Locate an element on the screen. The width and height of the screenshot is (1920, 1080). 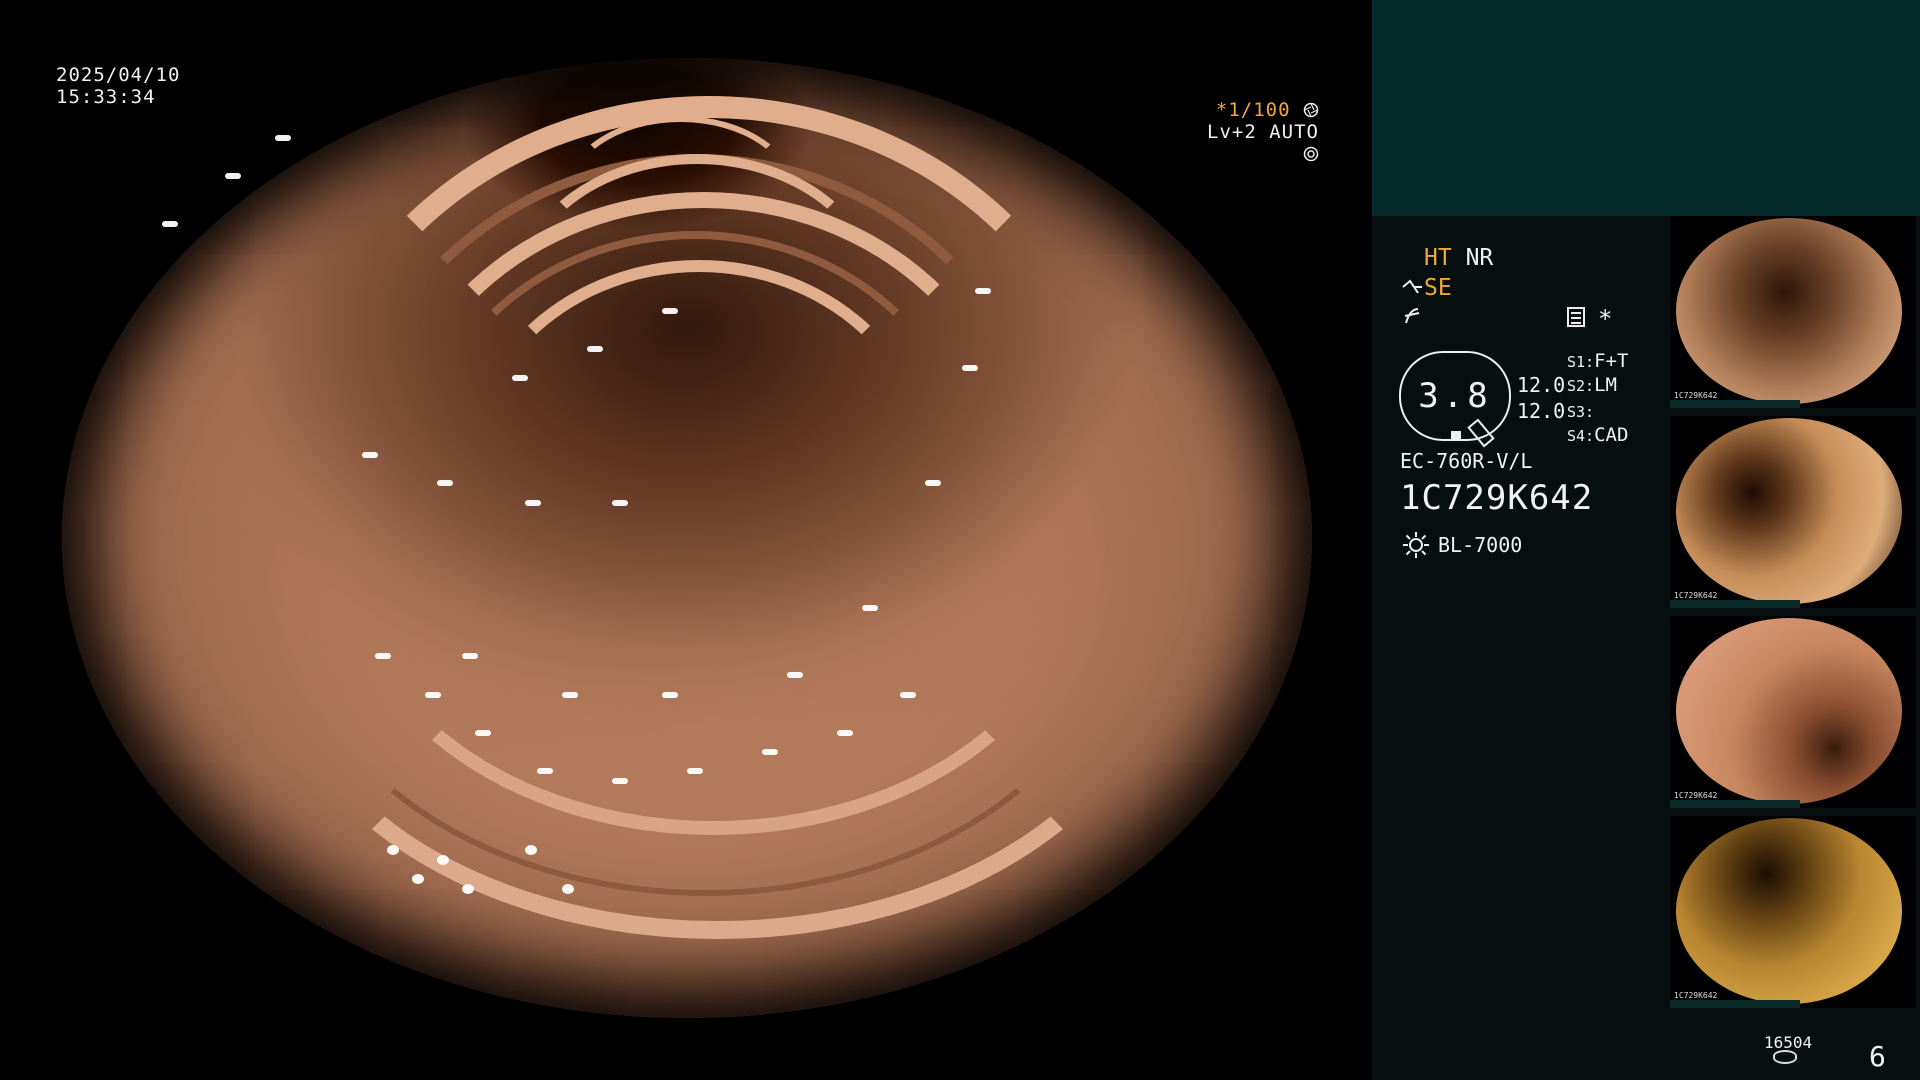
time-text: 15:33:34 is located at coordinates (106, 97).